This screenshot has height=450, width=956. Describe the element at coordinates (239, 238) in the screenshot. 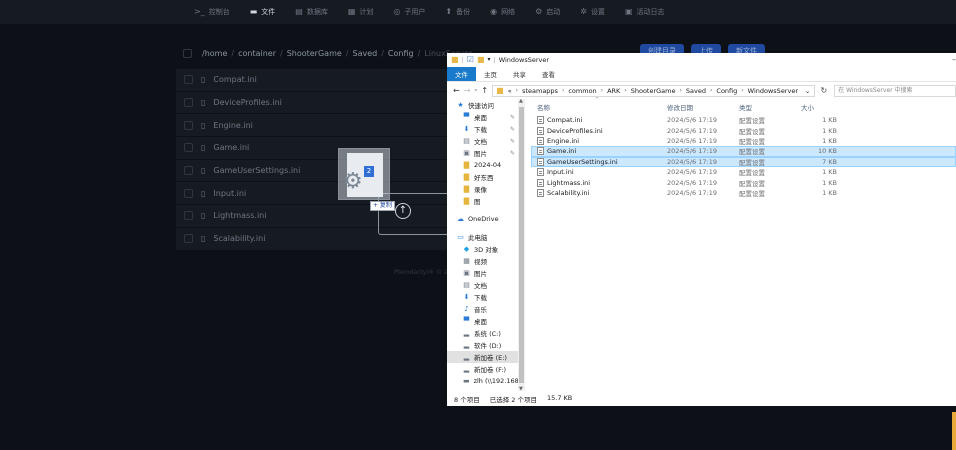

I see `file-name: Scalability.ini` at that location.